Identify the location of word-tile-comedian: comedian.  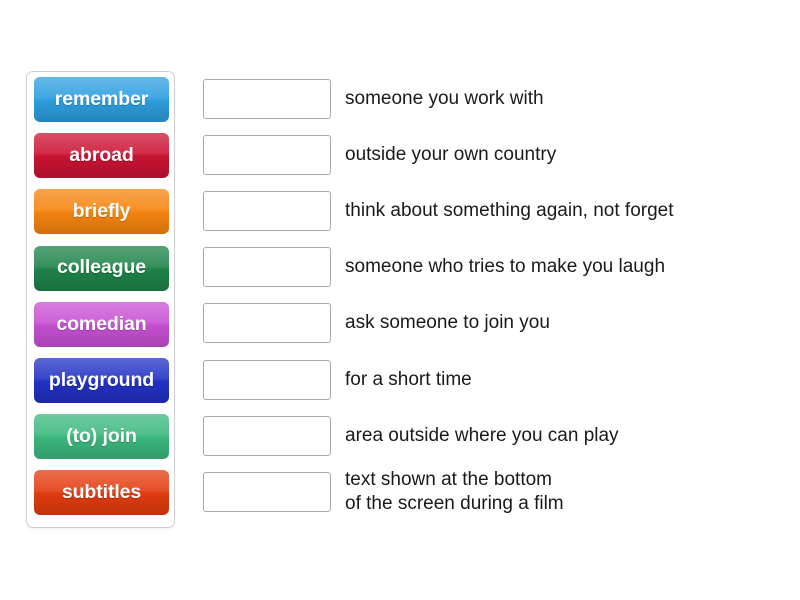
(101, 324).